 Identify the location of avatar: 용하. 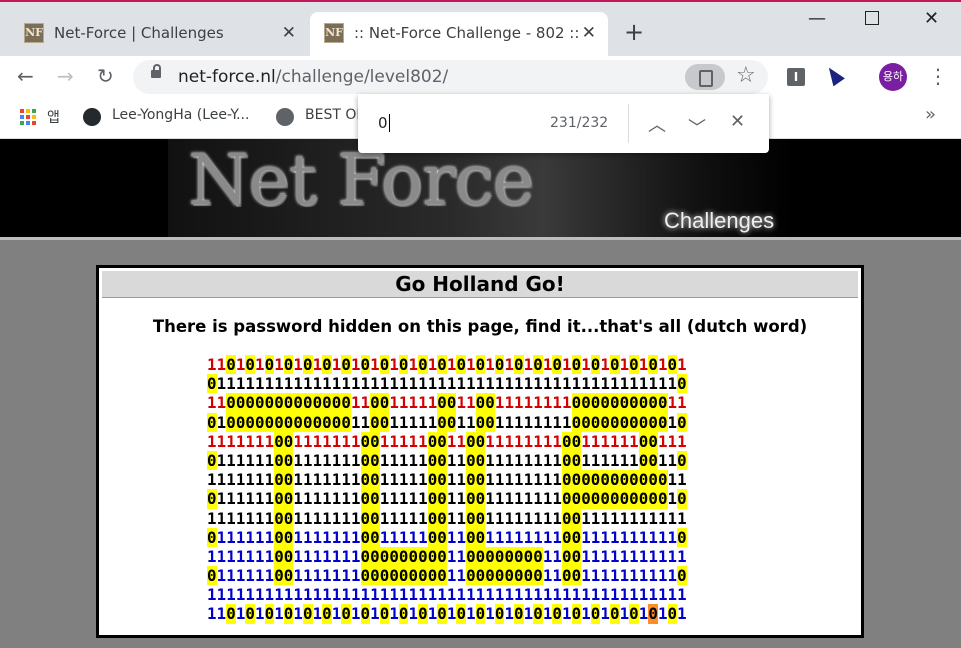
(893, 77).